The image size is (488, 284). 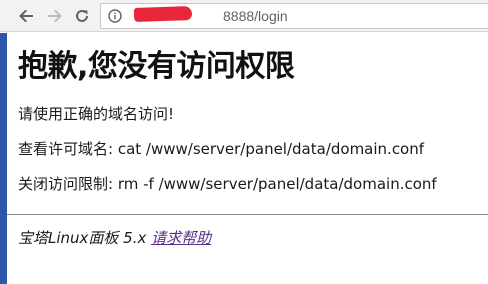 What do you see at coordinates (115, 16) in the screenshot?
I see `info-circle-icon` at bounding box center [115, 16].